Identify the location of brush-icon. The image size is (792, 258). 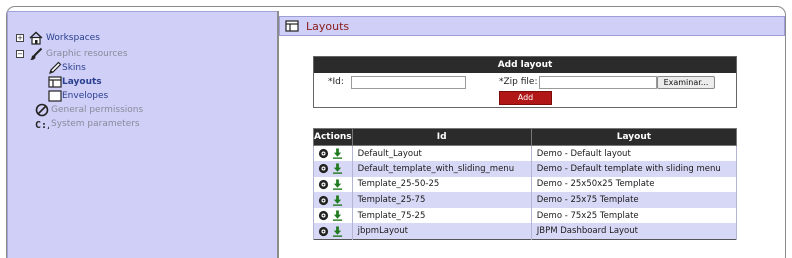
(36, 53).